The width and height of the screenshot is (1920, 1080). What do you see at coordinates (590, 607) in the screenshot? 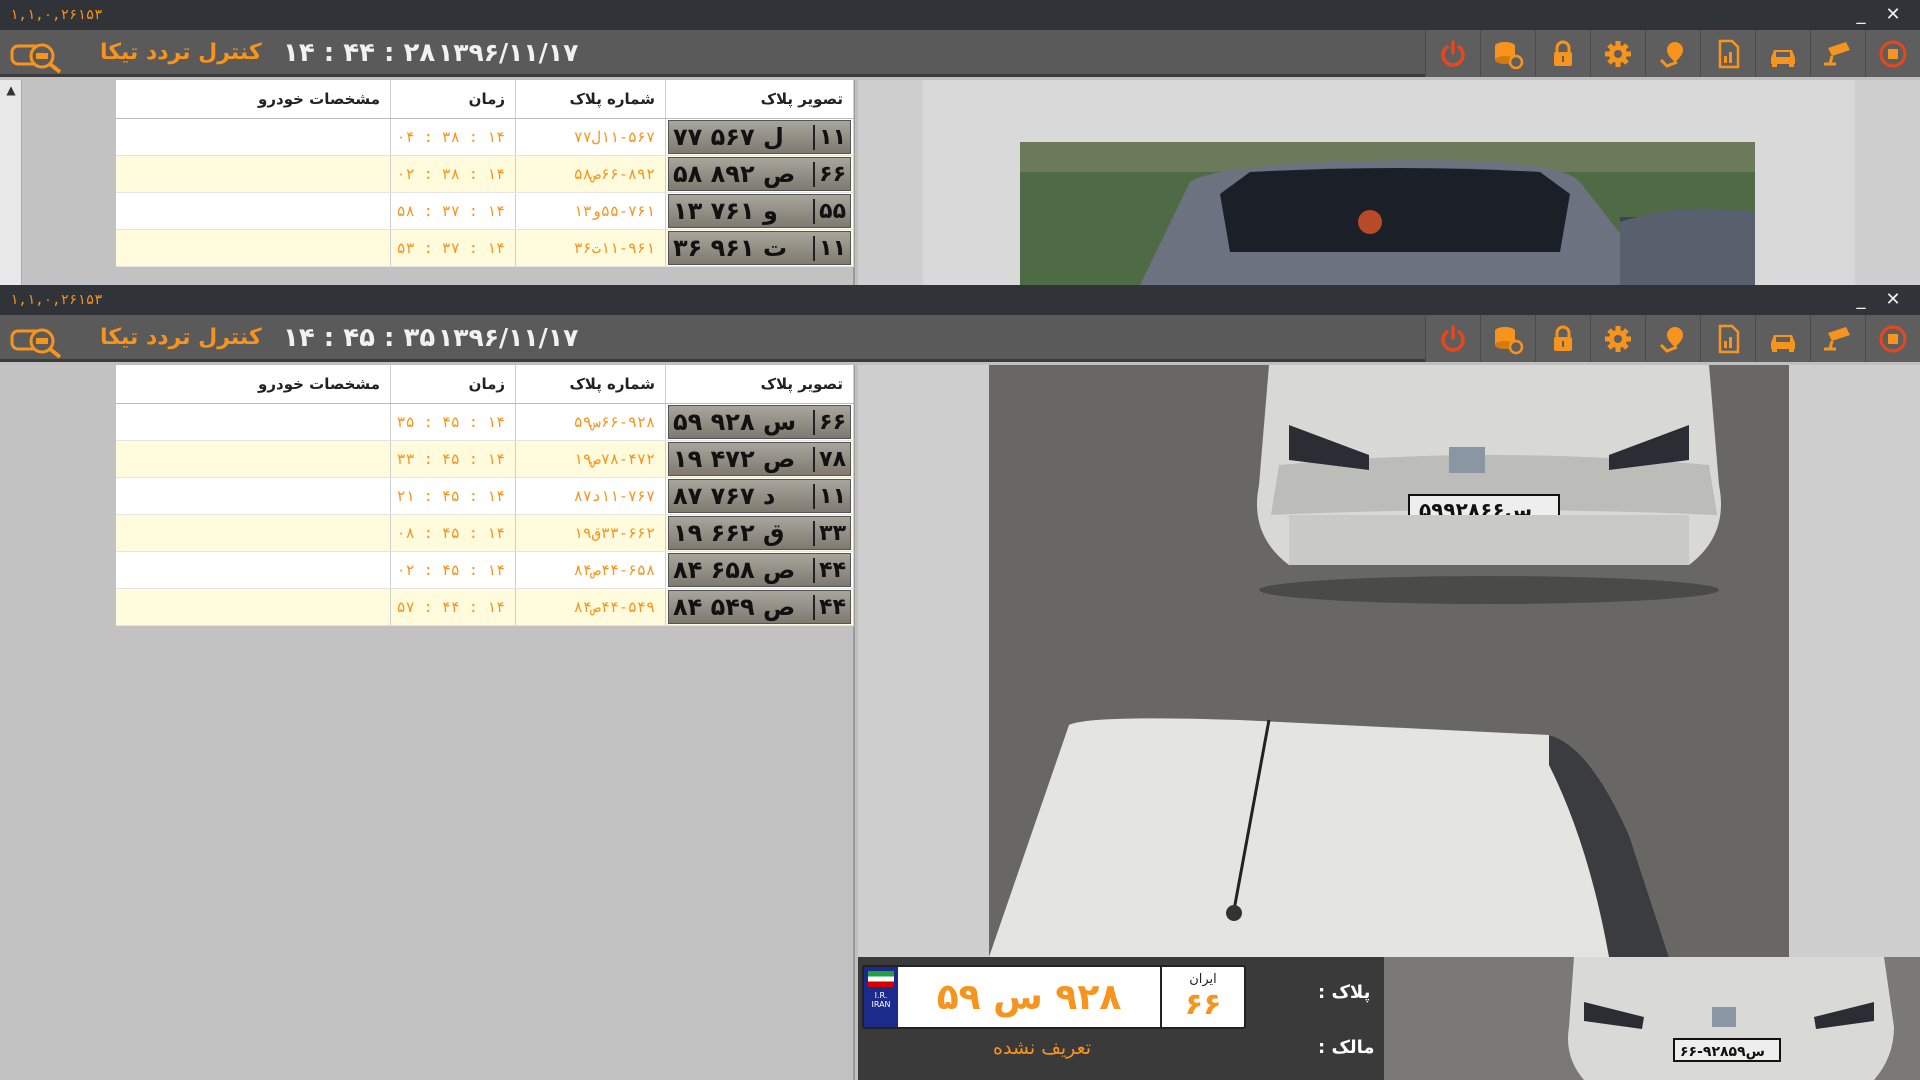
I see `plate-number-cell: ۴۴-۵۴۹ص۸۴` at bounding box center [590, 607].